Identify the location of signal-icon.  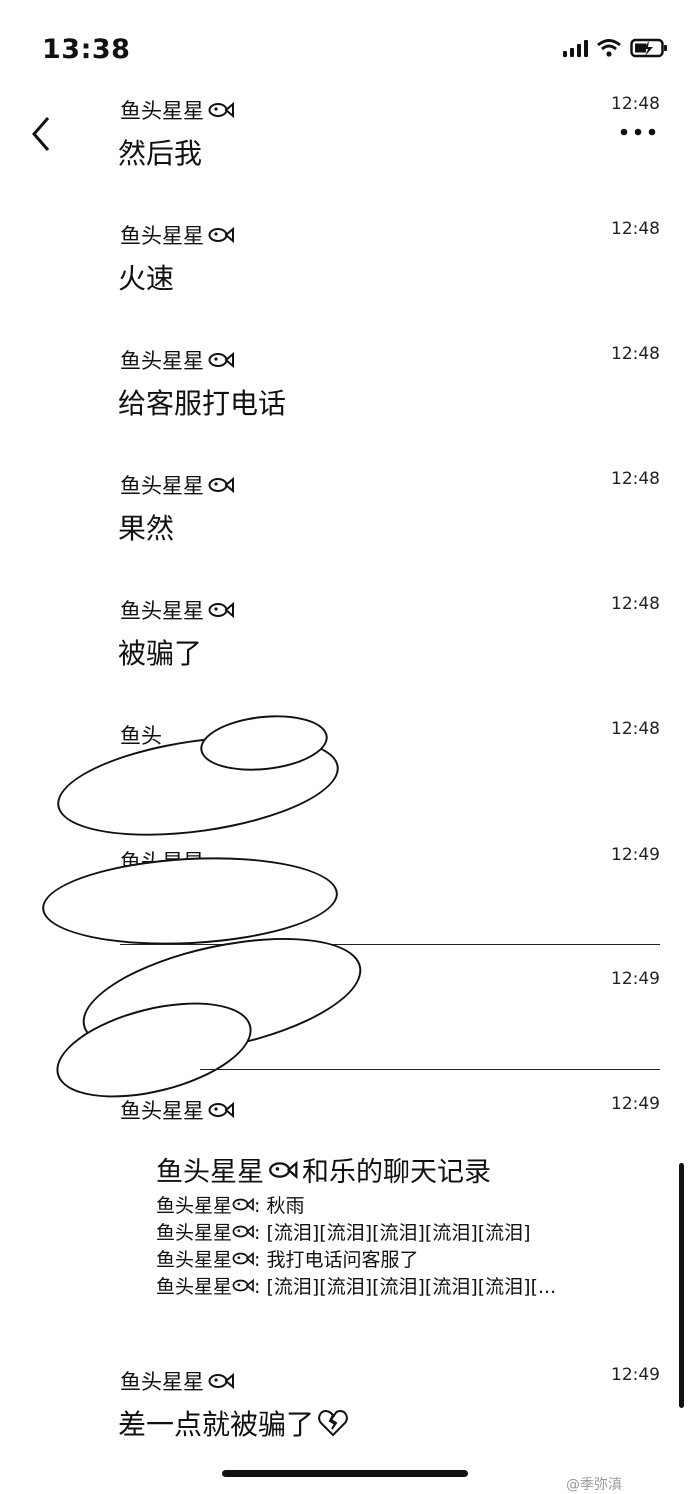
(575, 48).